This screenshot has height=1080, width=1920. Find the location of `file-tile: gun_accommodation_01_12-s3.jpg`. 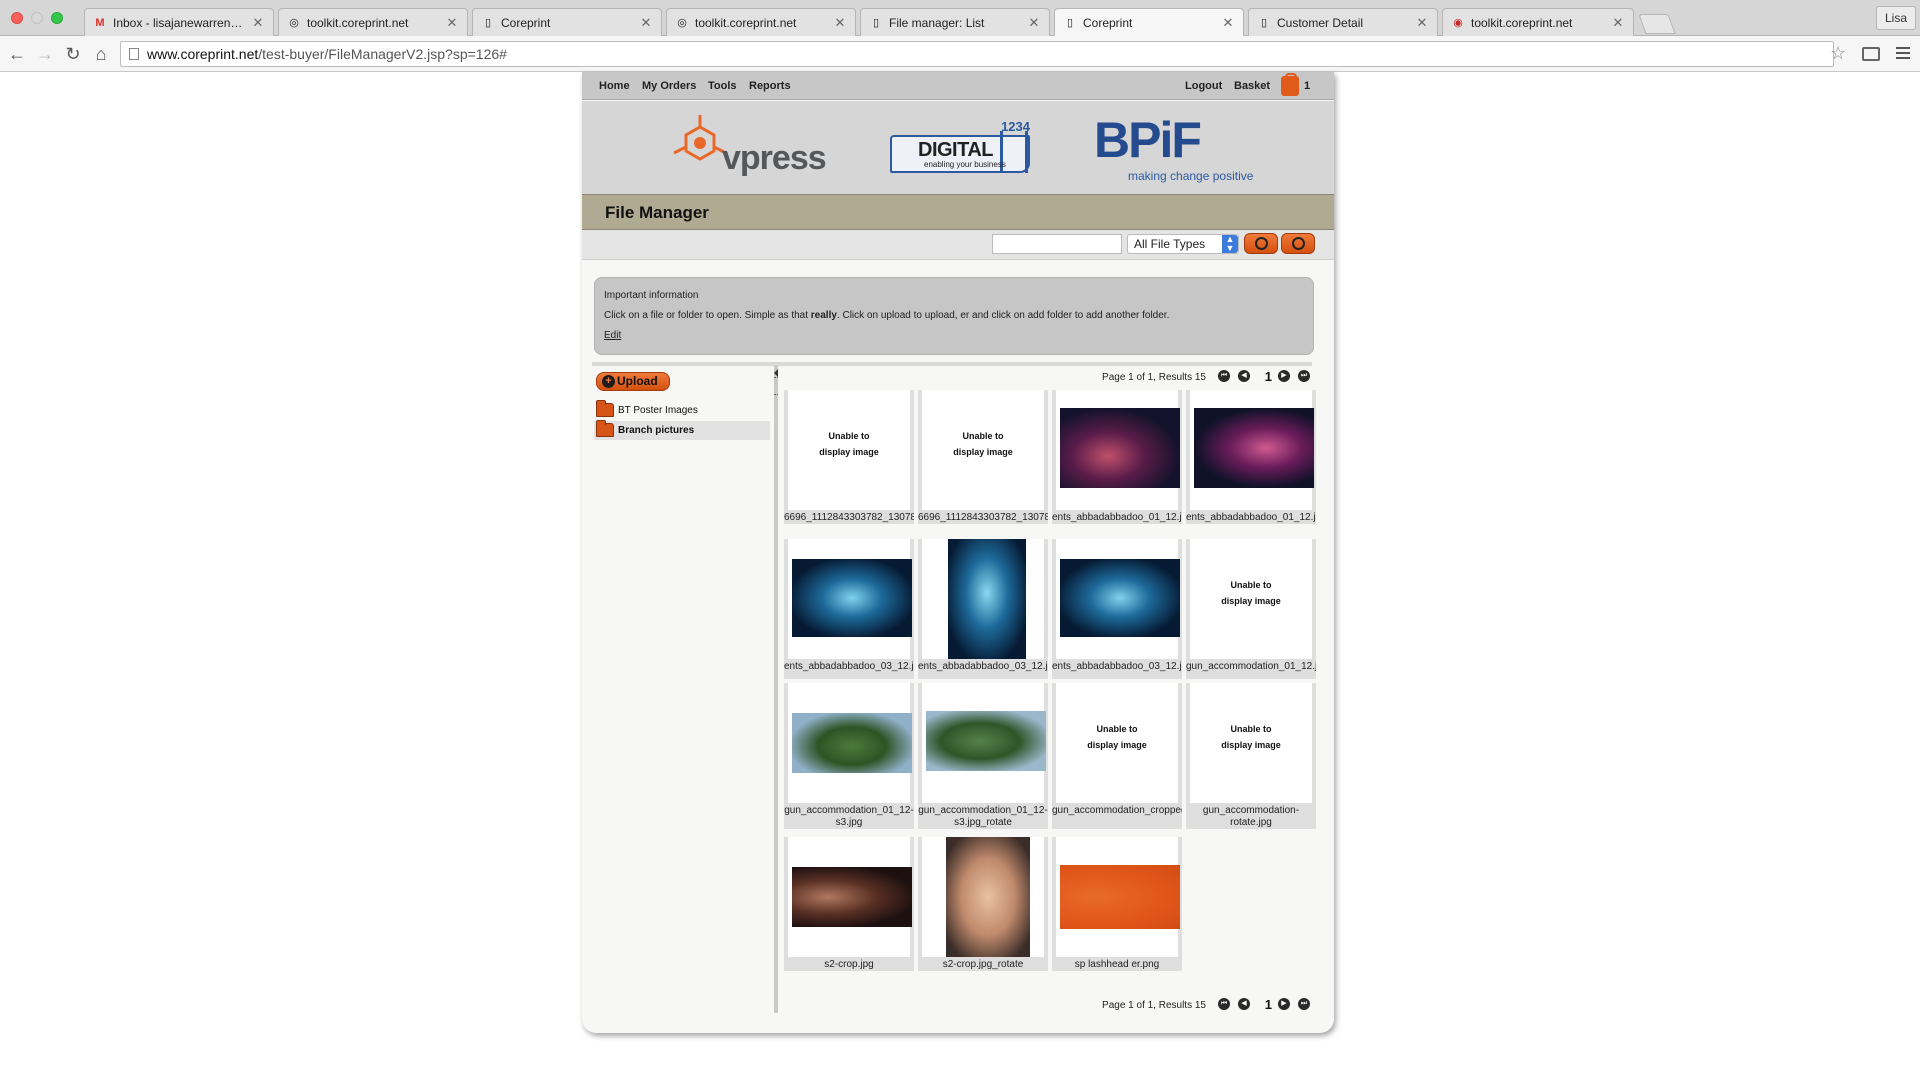

file-tile: gun_accommodation_01_12-s3.jpg is located at coordinates (849, 756).